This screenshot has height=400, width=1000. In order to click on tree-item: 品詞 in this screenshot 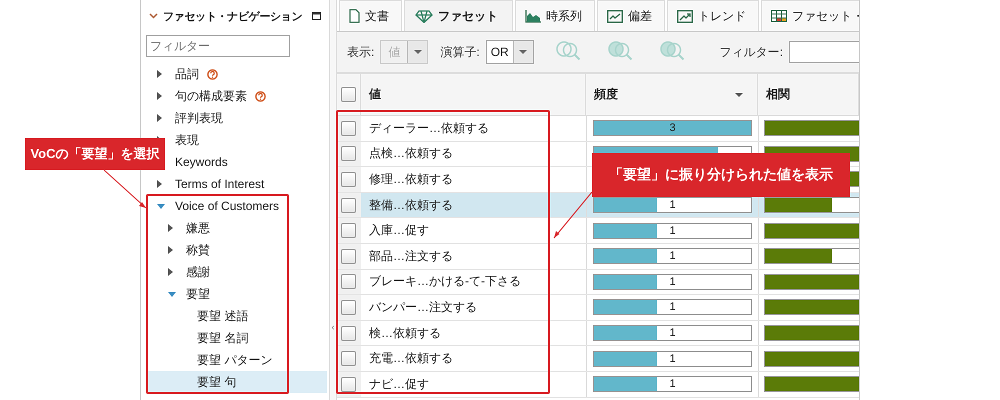, I will do `click(237, 74)`.